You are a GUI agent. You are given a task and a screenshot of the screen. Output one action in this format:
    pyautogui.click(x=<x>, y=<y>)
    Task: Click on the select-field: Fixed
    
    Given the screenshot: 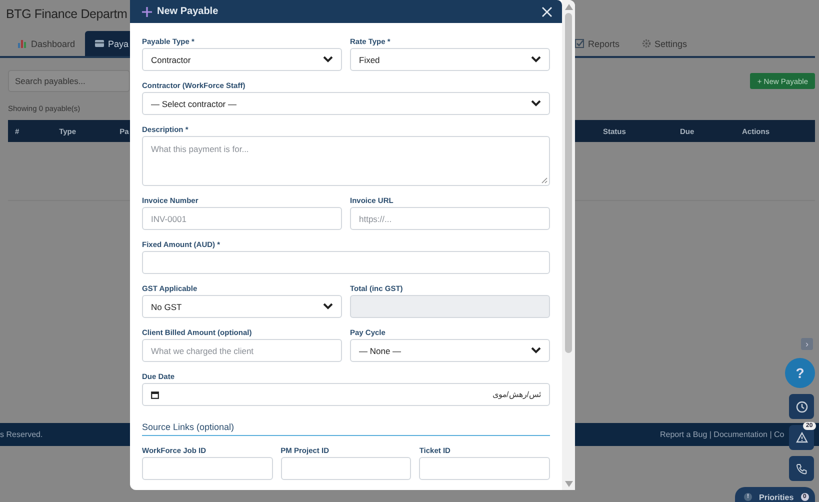 What is the action you would take?
    pyautogui.click(x=450, y=59)
    